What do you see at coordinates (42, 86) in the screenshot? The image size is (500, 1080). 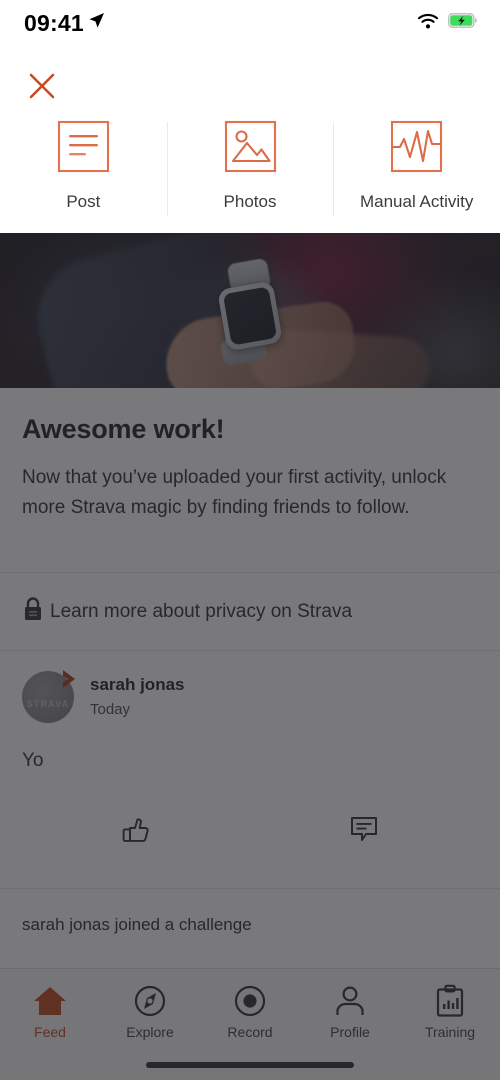 I see `close-button` at bounding box center [42, 86].